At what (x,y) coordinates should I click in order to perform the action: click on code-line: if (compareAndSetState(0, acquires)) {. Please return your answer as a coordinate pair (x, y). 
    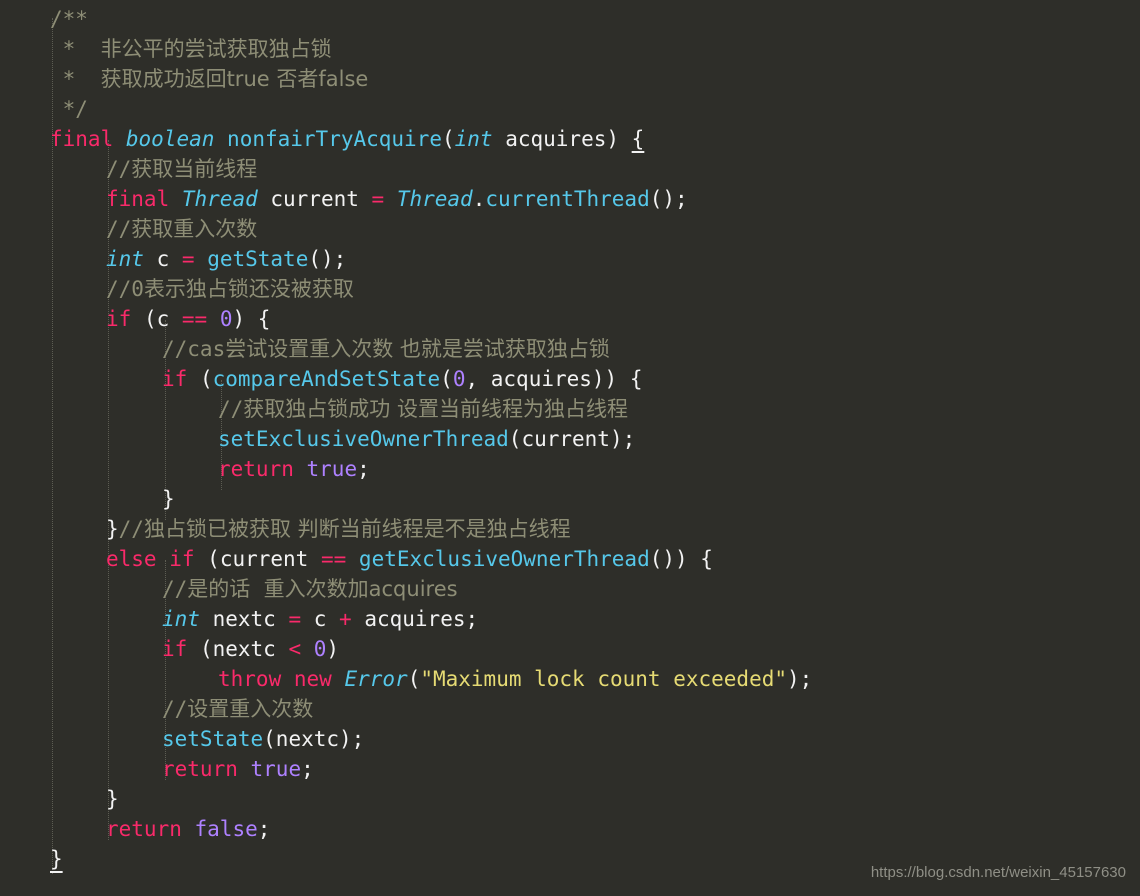
    Looking at the image, I should click on (570, 379).